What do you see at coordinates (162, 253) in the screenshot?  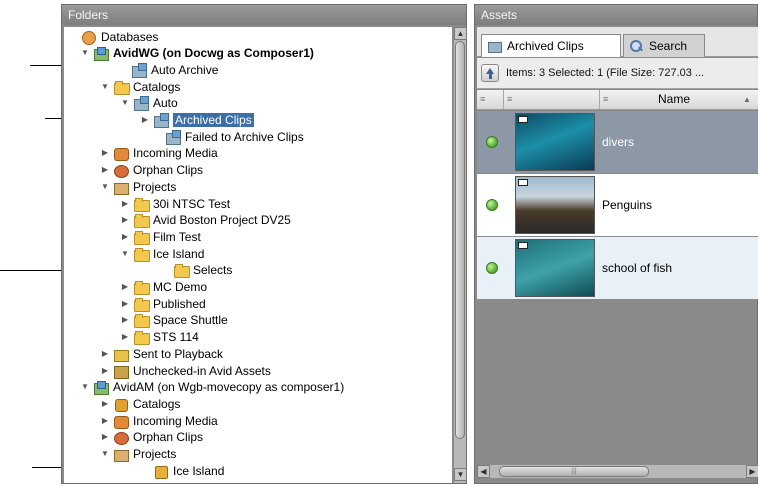 I see `tree-row: ▼ Ice Island` at bounding box center [162, 253].